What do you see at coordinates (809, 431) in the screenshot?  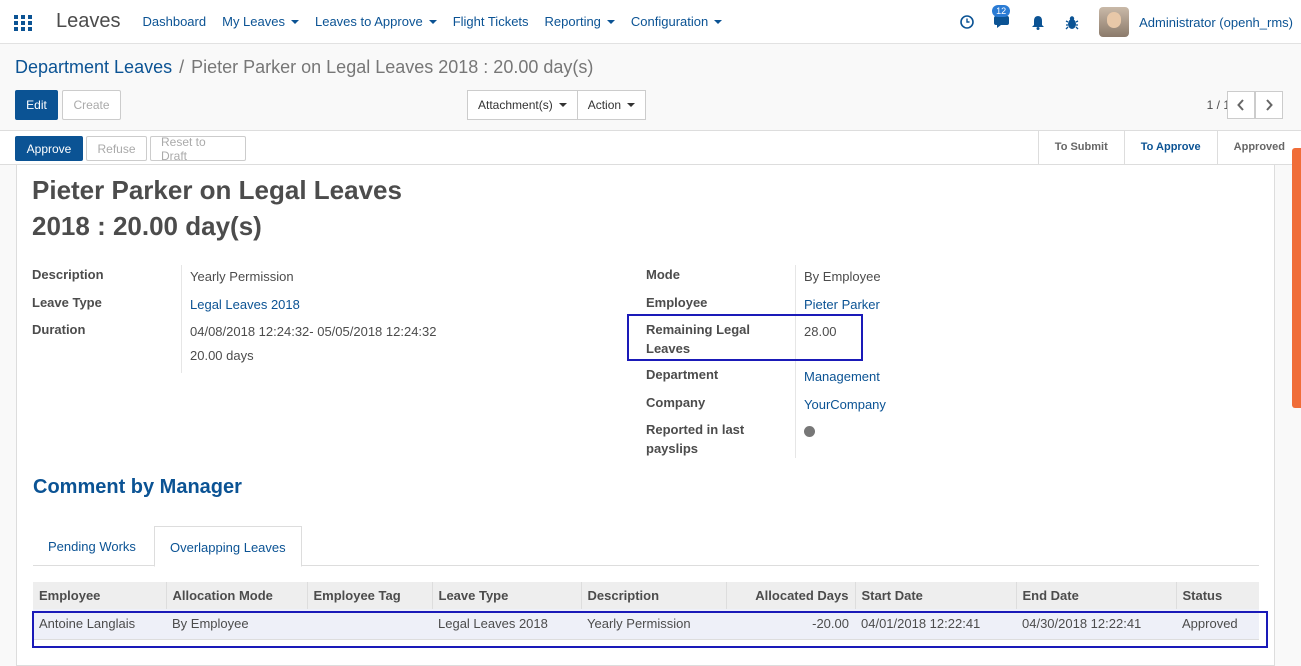 I see `reported-status-dot-icon` at bounding box center [809, 431].